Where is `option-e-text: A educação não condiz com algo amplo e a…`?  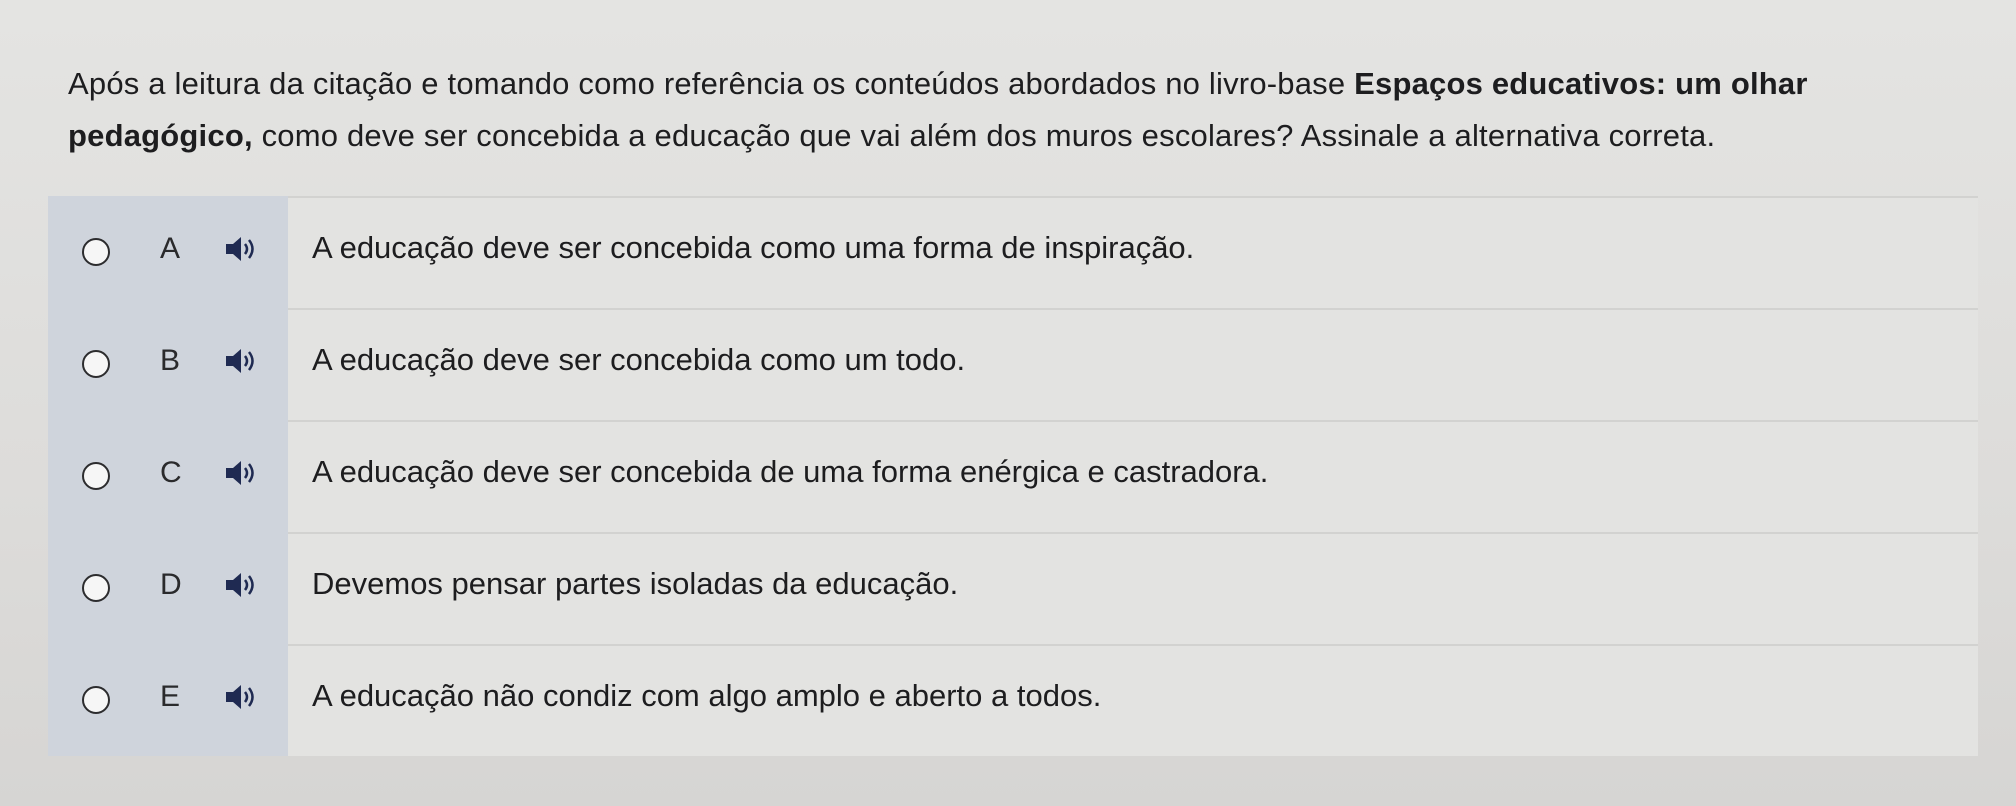 option-e-text: A educação não condiz com algo amplo e a… is located at coordinates (707, 695).